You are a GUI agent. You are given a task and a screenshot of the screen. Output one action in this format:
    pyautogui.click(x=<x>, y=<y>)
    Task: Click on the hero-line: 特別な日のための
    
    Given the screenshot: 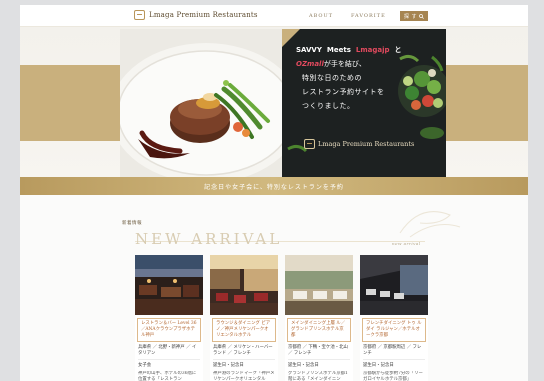 What is the action you would take?
    pyautogui.click(x=332, y=78)
    